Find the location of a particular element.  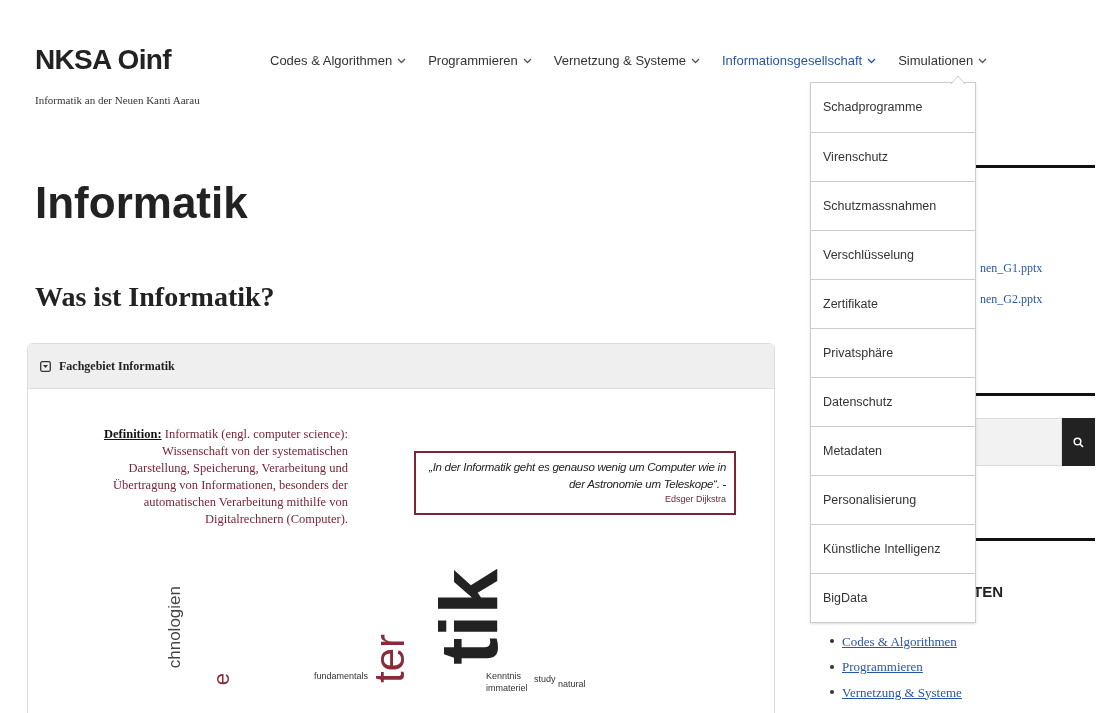

nav-item: Informationsgesellschaft is located at coordinates (799, 61).